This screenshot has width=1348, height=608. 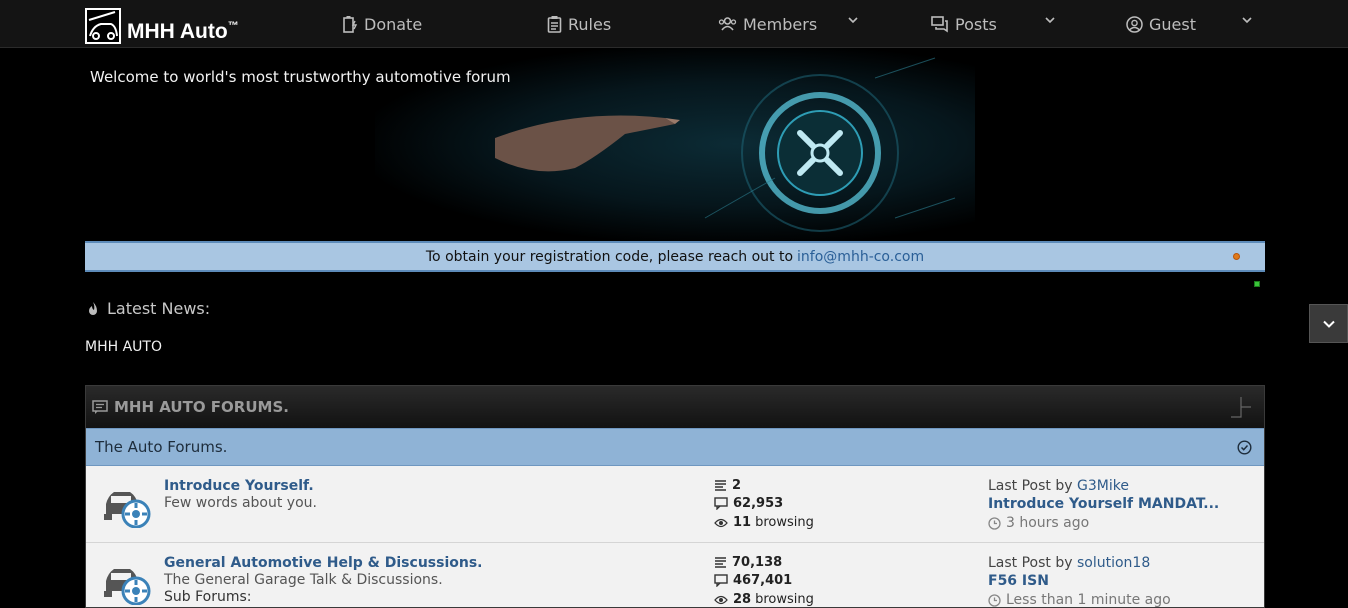 What do you see at coordinates (1038, 523) in the screenshot?
I see `last-post-time: 3 hours ago` at bounding box center [1038, 523].